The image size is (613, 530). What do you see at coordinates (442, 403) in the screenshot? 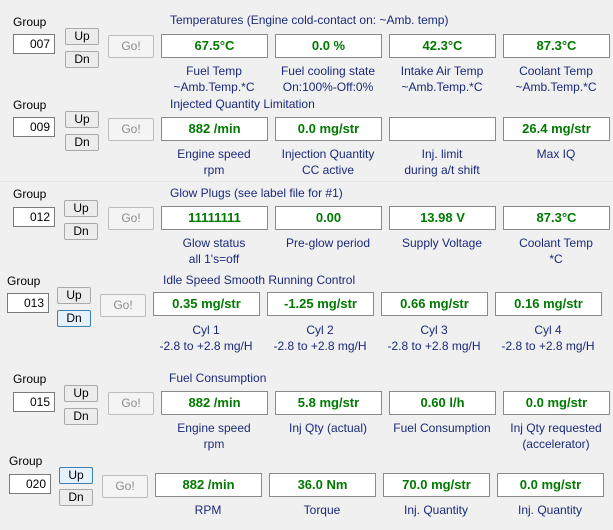
I see `value-field: 0.60 l/h` at bounding box center [442, 403].